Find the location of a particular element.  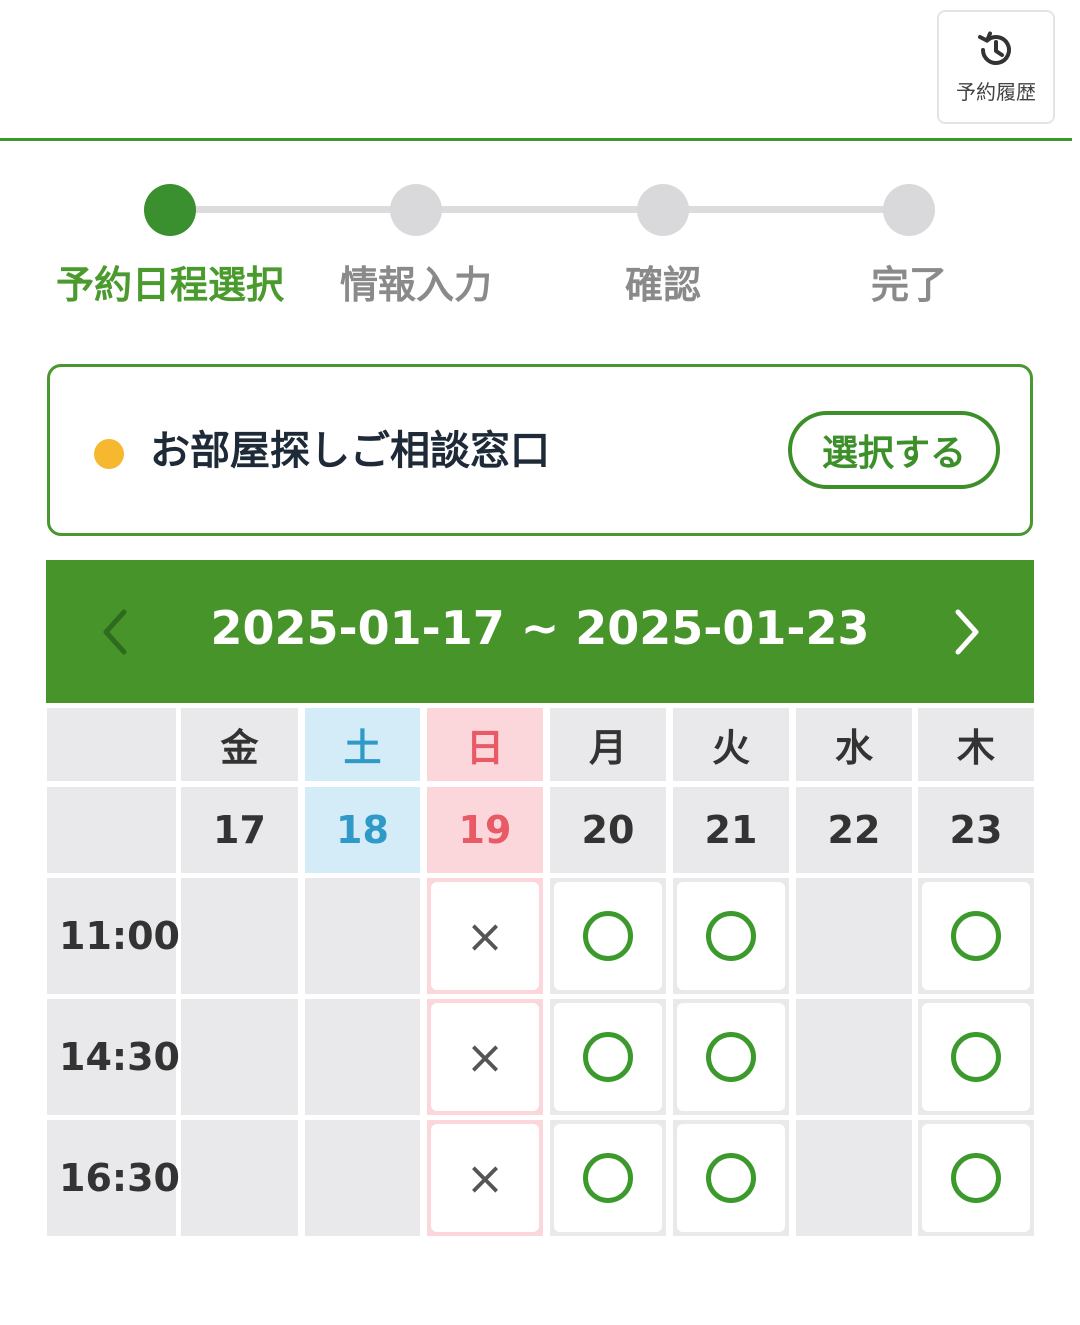

date-label: 21 is located at coordinates (731, 830).